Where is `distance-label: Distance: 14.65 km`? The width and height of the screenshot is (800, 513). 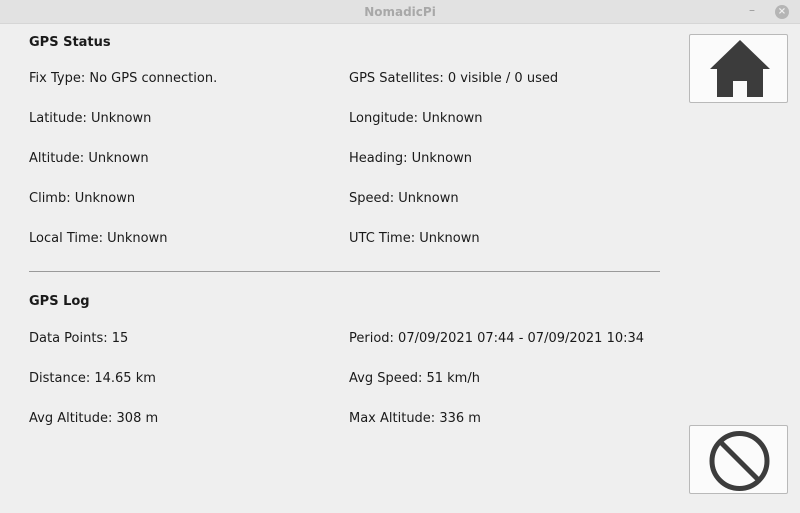
distance-label: Distance: 14.65 km is located at coordinates (92, 378).